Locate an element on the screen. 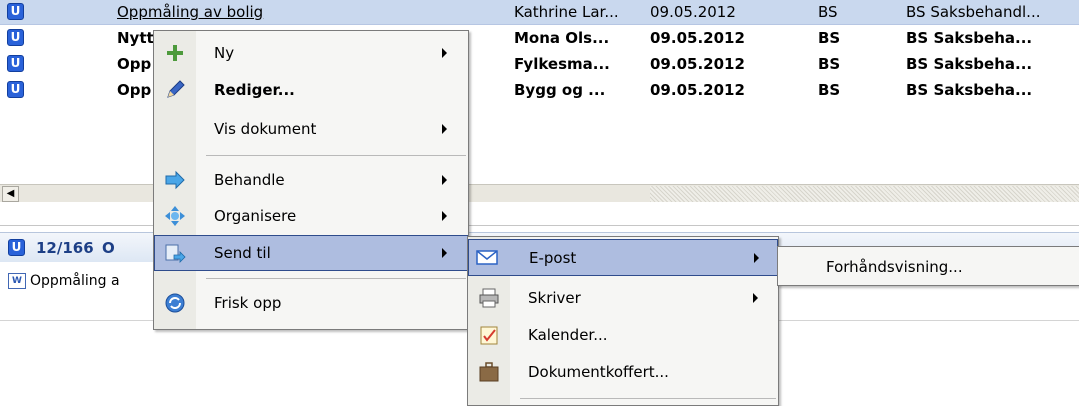 This screenshot has width=1079, height=406. attachment-name: Oppmåling a is located at coordinates (75, 281).